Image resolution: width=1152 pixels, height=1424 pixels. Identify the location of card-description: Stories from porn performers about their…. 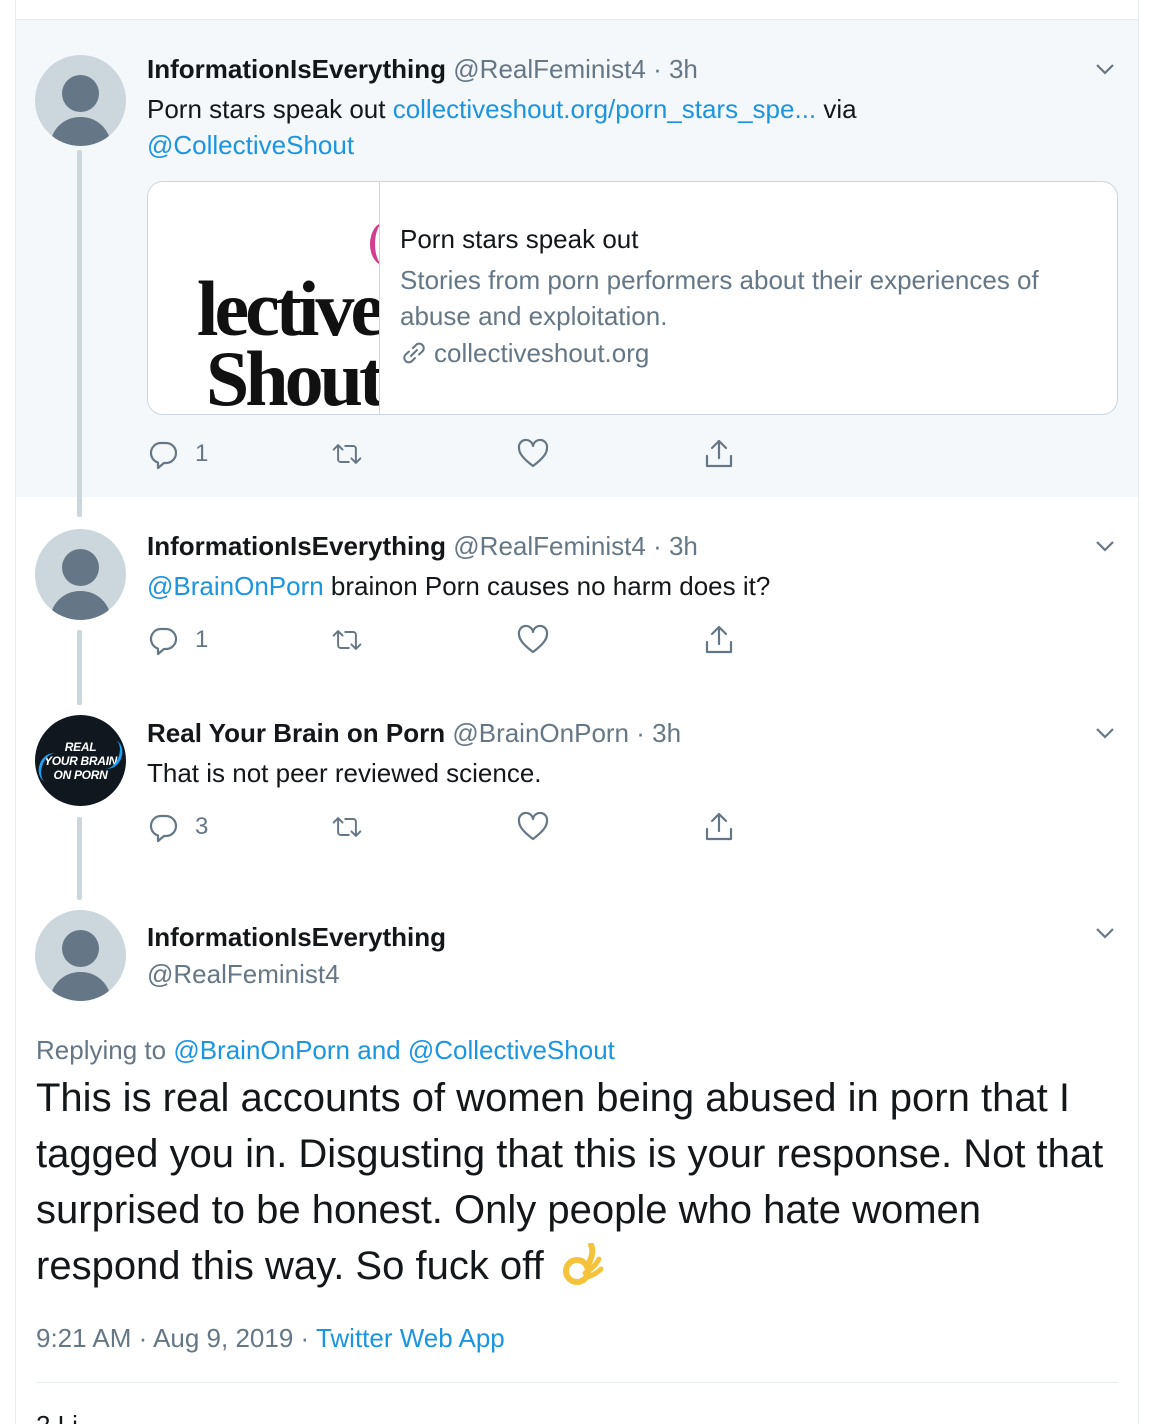
(719, 298).